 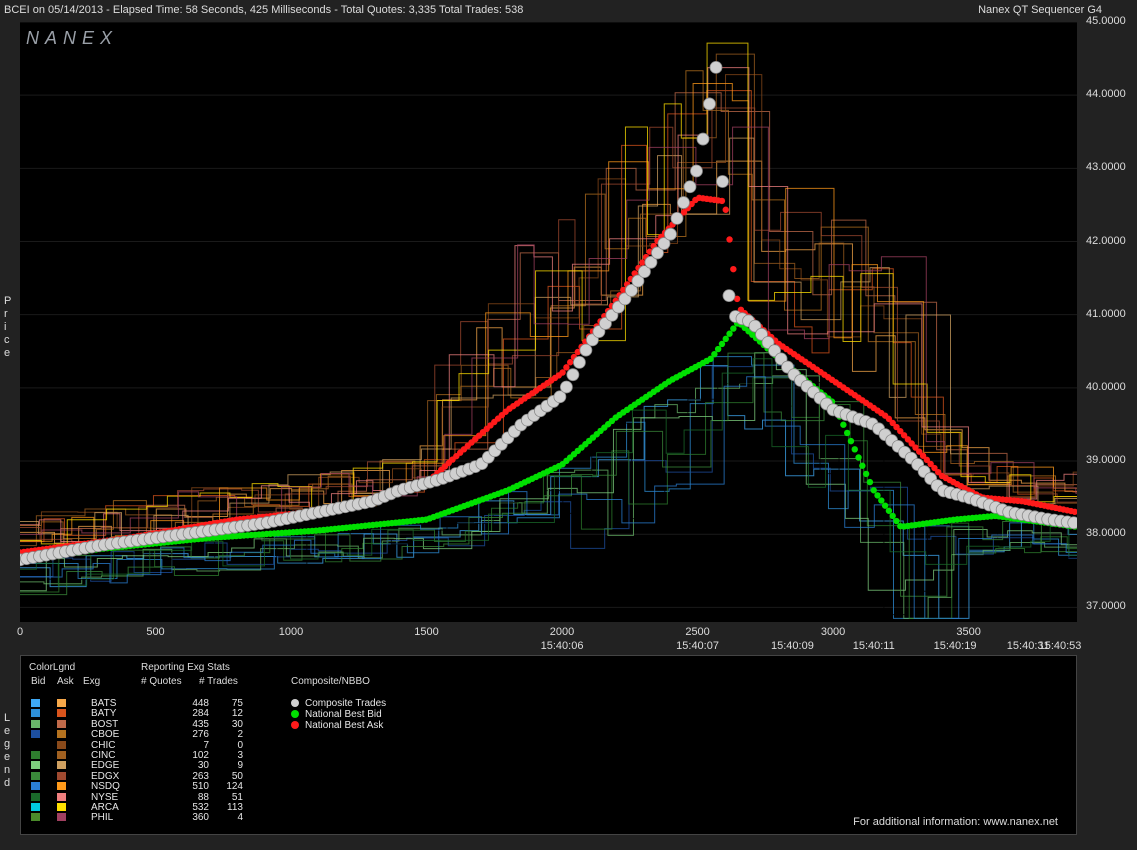 I want to click on y-tick-label: 45.0000, so click(x=1106, y=21).